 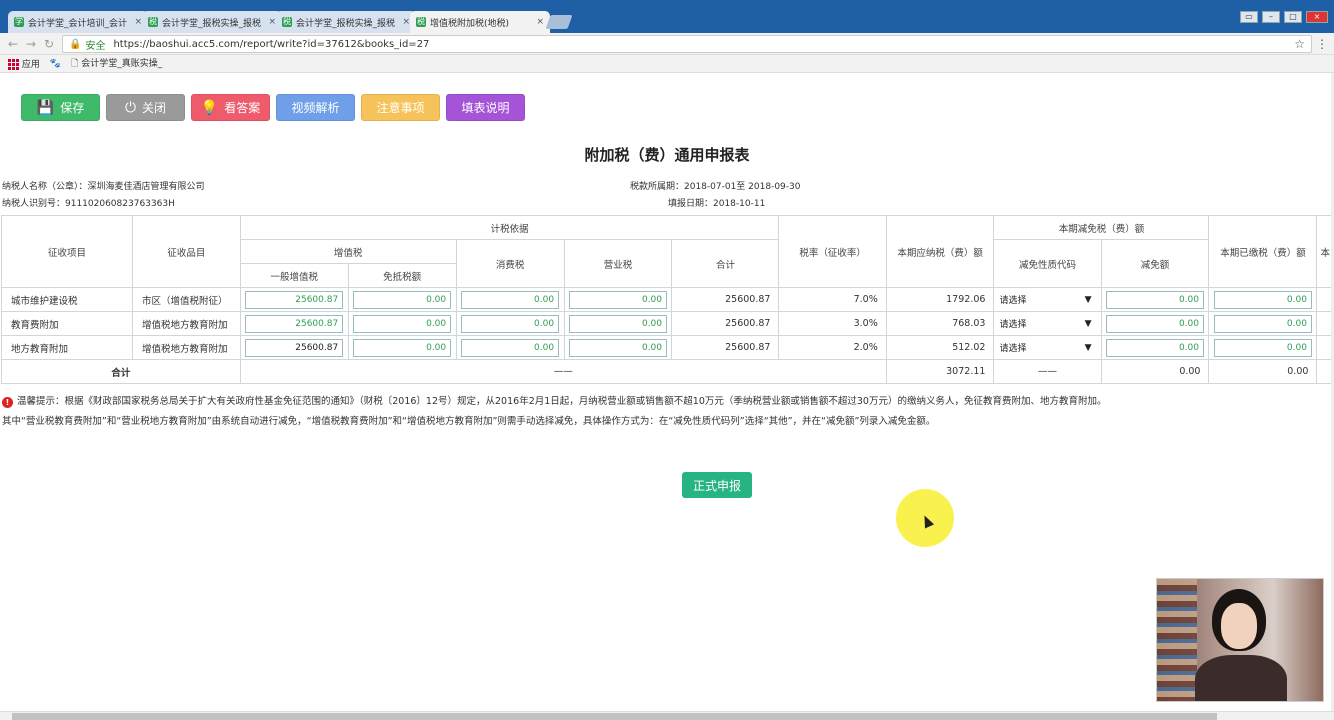 What do you see at coordinates (667, 155) in the screenshot?
I see `form-title: 附加税（费）通用申报表` at bounding box center [667, 155].